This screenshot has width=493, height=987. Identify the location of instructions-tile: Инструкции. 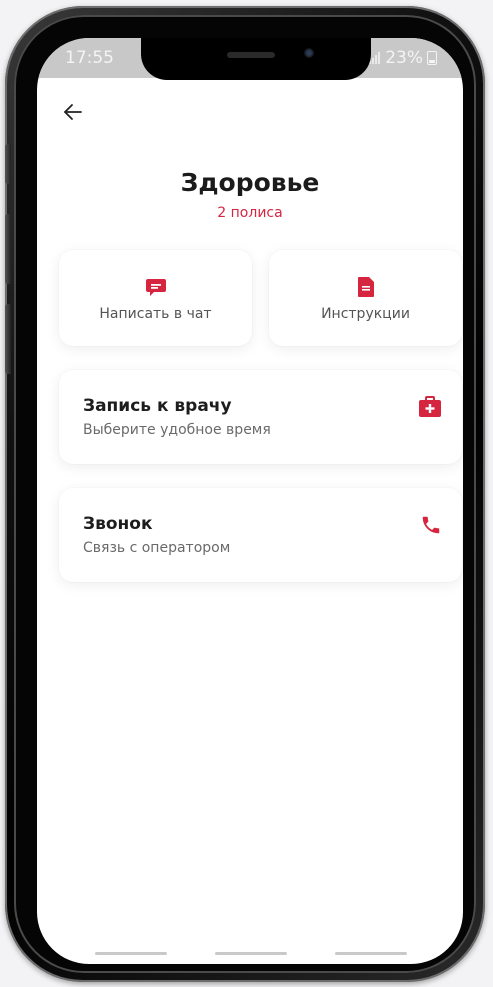
(365, 298).